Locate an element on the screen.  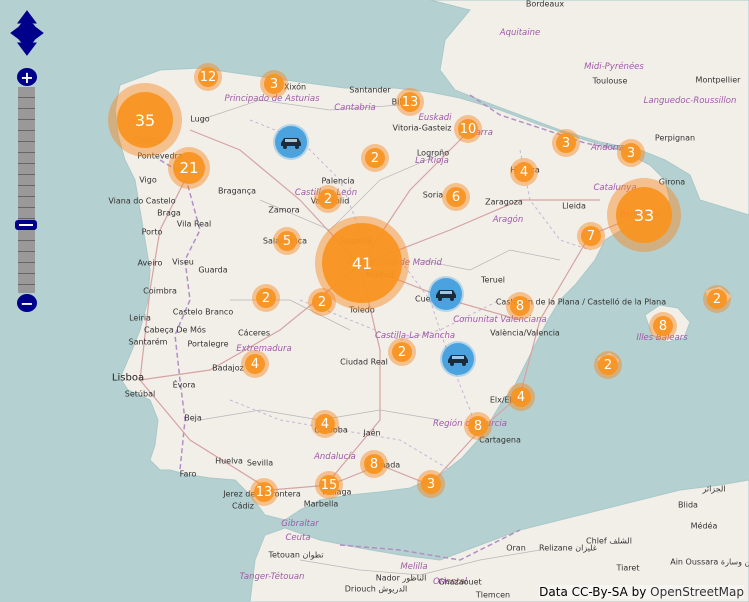
cluster-count: 6 is located at coordinates (456, 197).